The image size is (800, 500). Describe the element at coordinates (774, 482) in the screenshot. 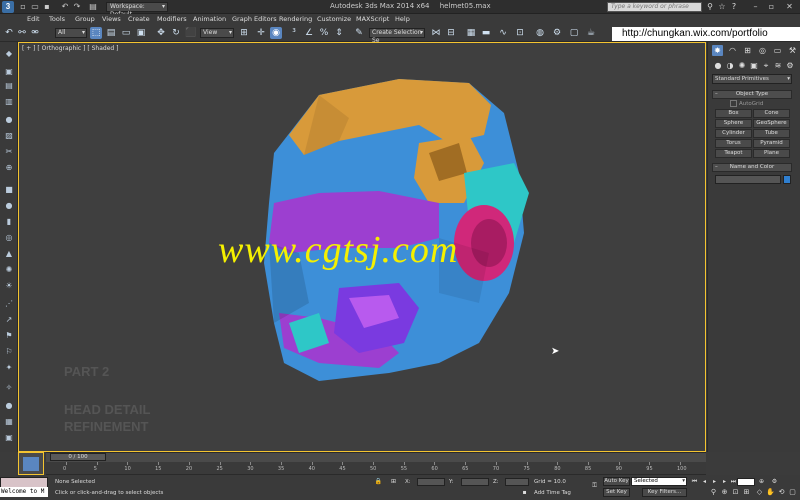

I see `time-config-icon: ⚙` at that location.